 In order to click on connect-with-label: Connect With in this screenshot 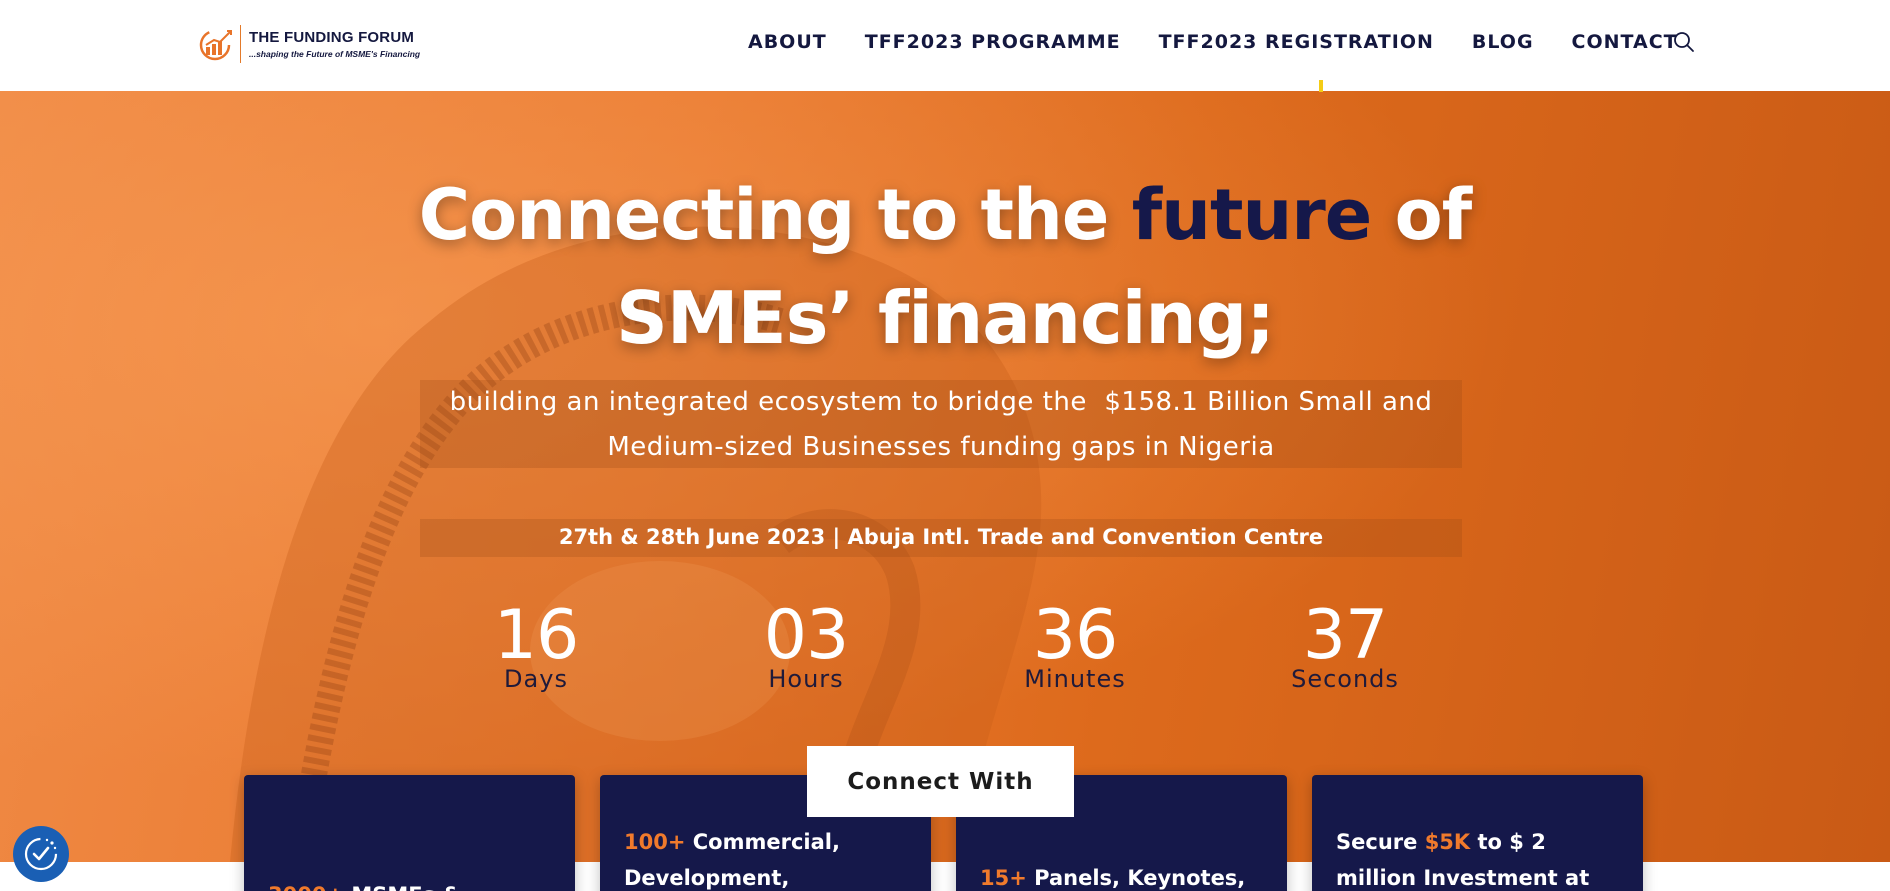, I will do `click(940, 781)`.